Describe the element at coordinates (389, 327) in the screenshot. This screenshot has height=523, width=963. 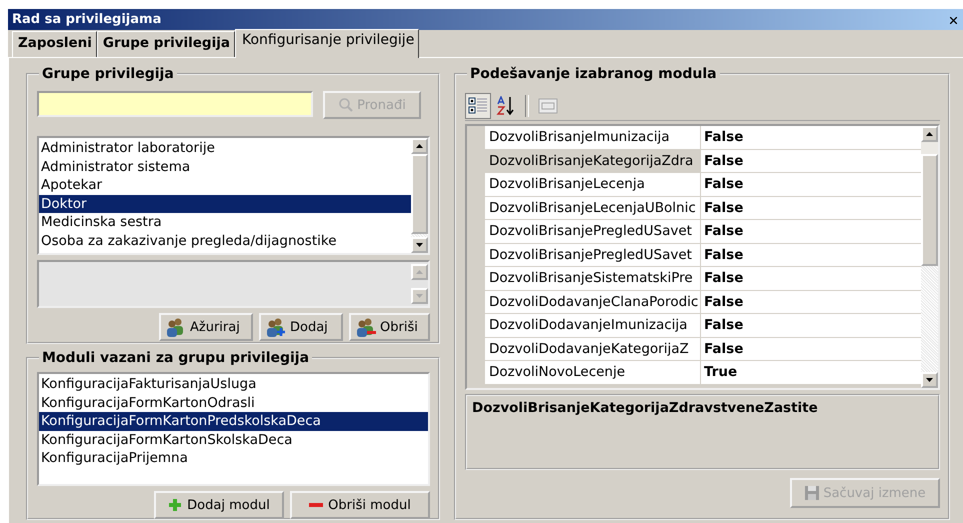
I see `action-button: Obriši` at that location.